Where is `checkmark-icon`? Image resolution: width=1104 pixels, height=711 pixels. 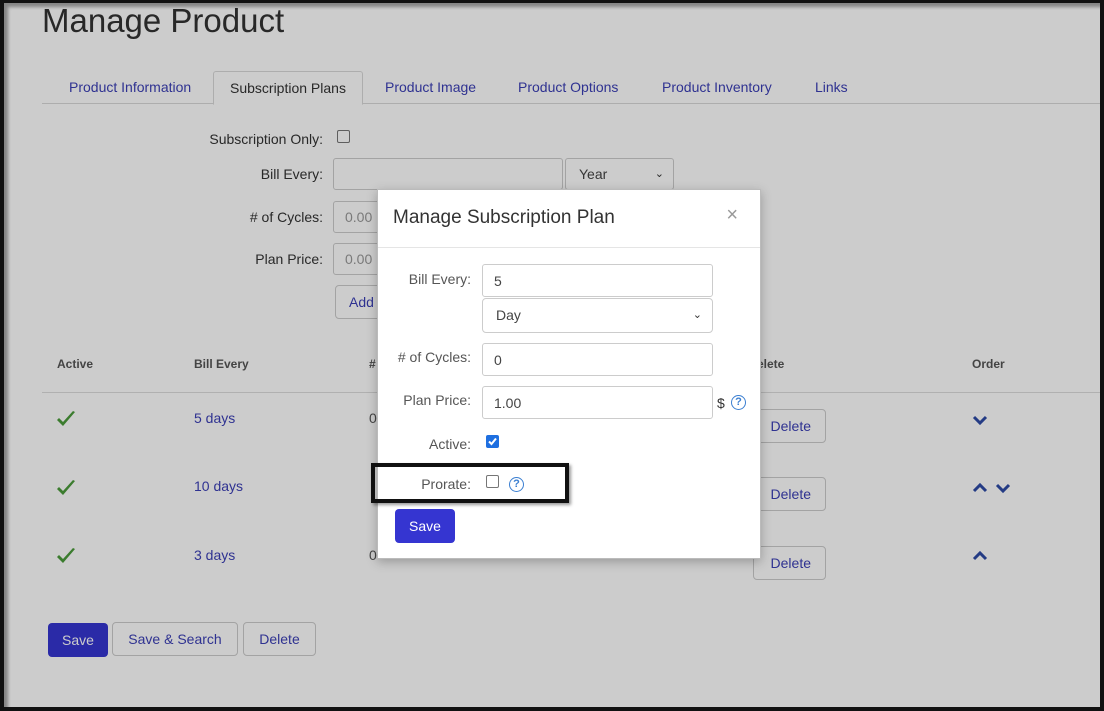 checkmark-icon is located at coordinates (492, 441).